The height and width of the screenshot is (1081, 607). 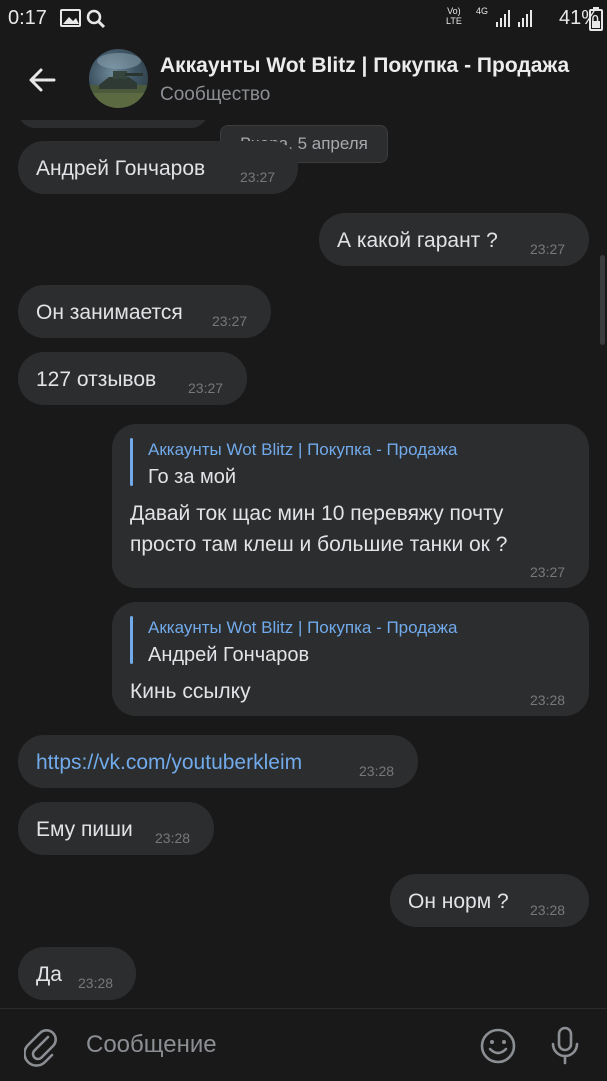 I want to click on message-composer, so click(x=303, y=1044).